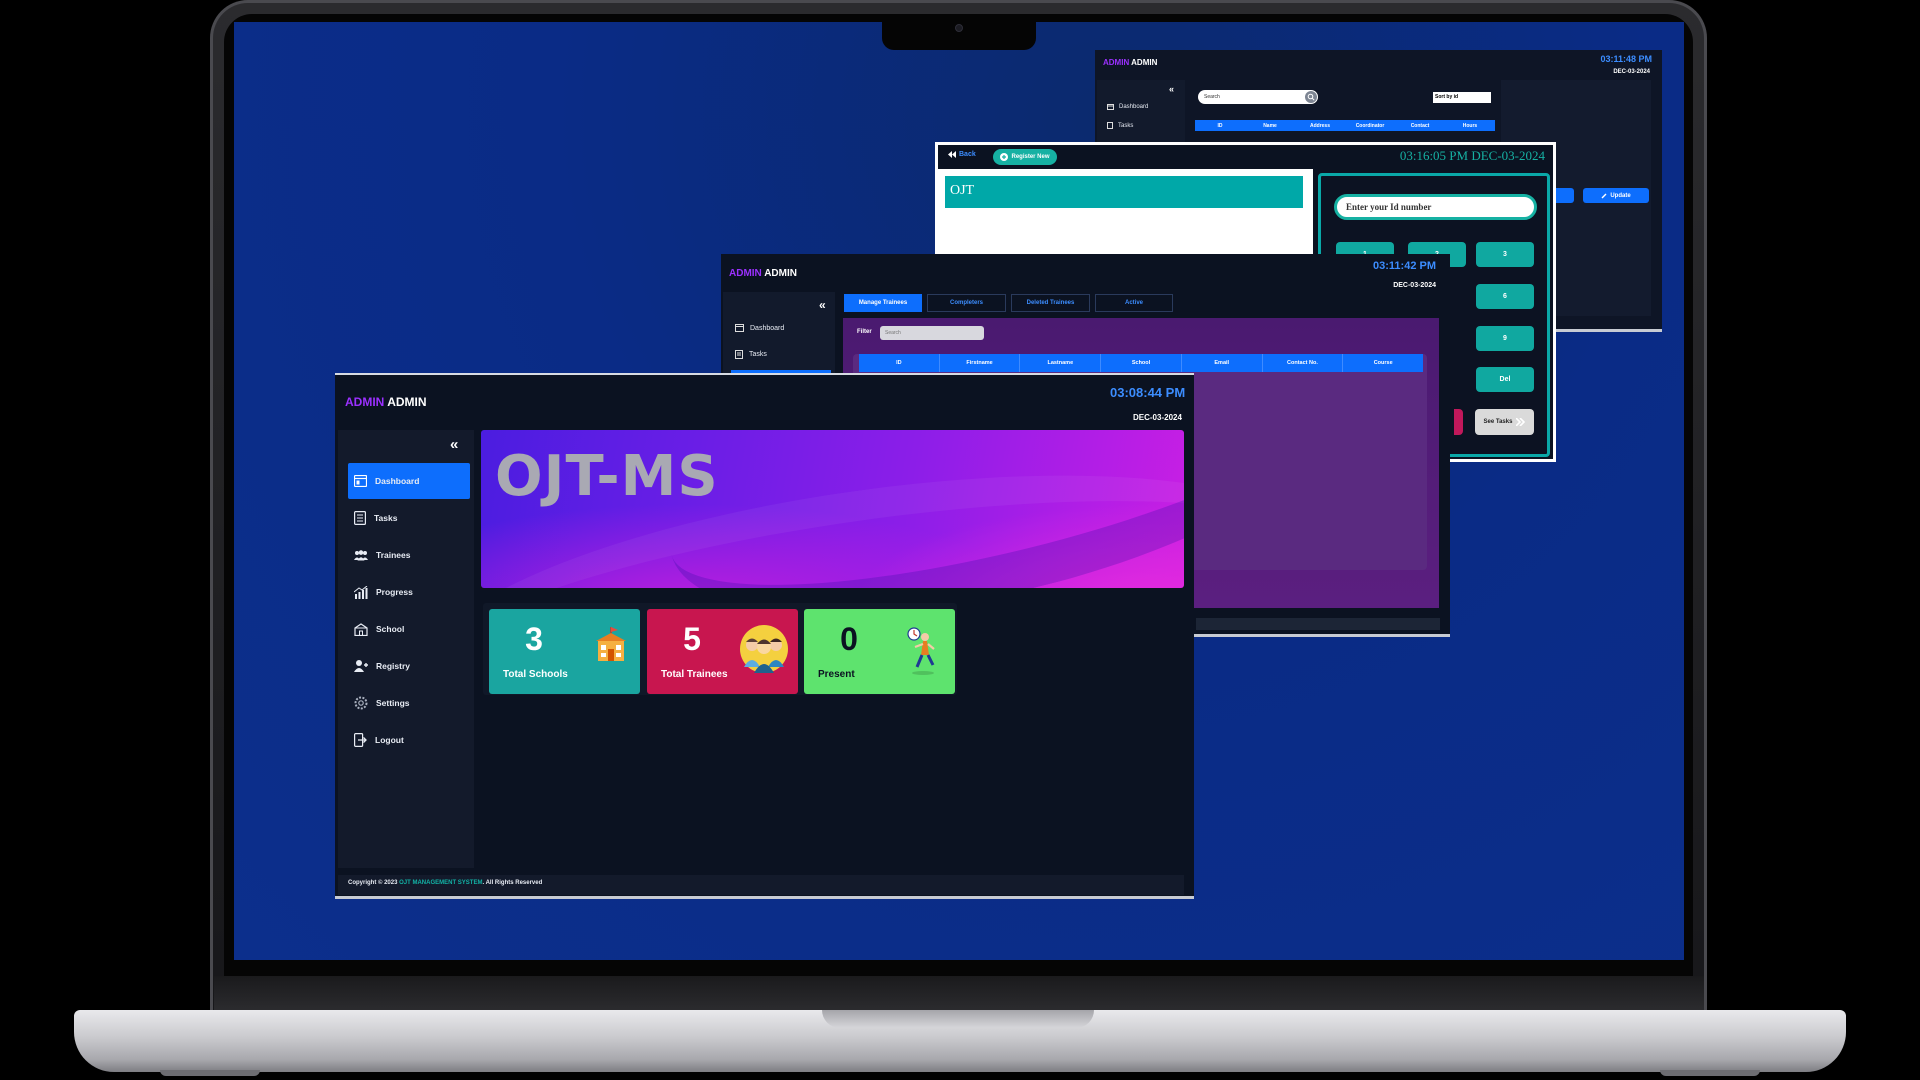 The width and height of the screenshot is (1920, 1080). What do you see at coordinates (980, 363) in the screenshot?
I see `column-header: Firstname` at bounding box center [980, 363].